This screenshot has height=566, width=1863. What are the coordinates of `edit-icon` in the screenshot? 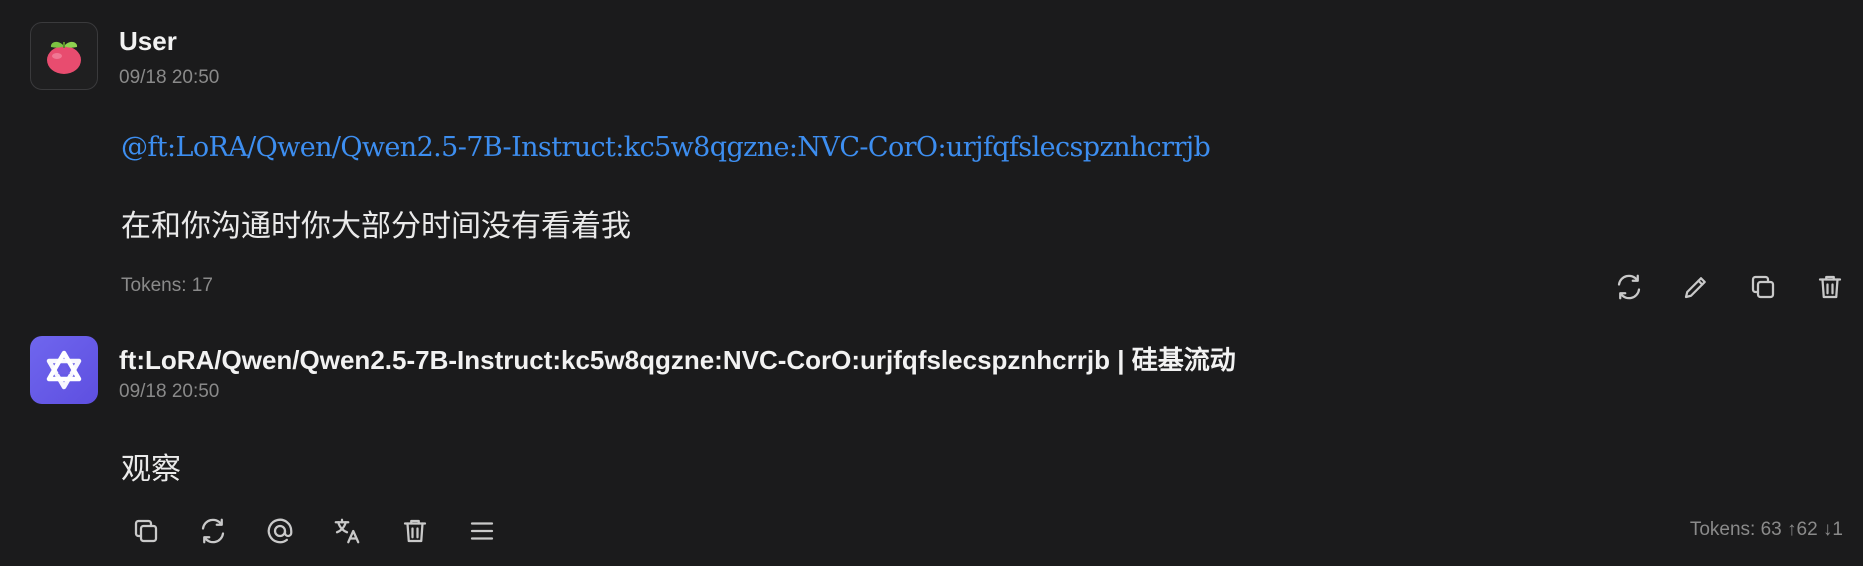 It's located at (1695, 288).